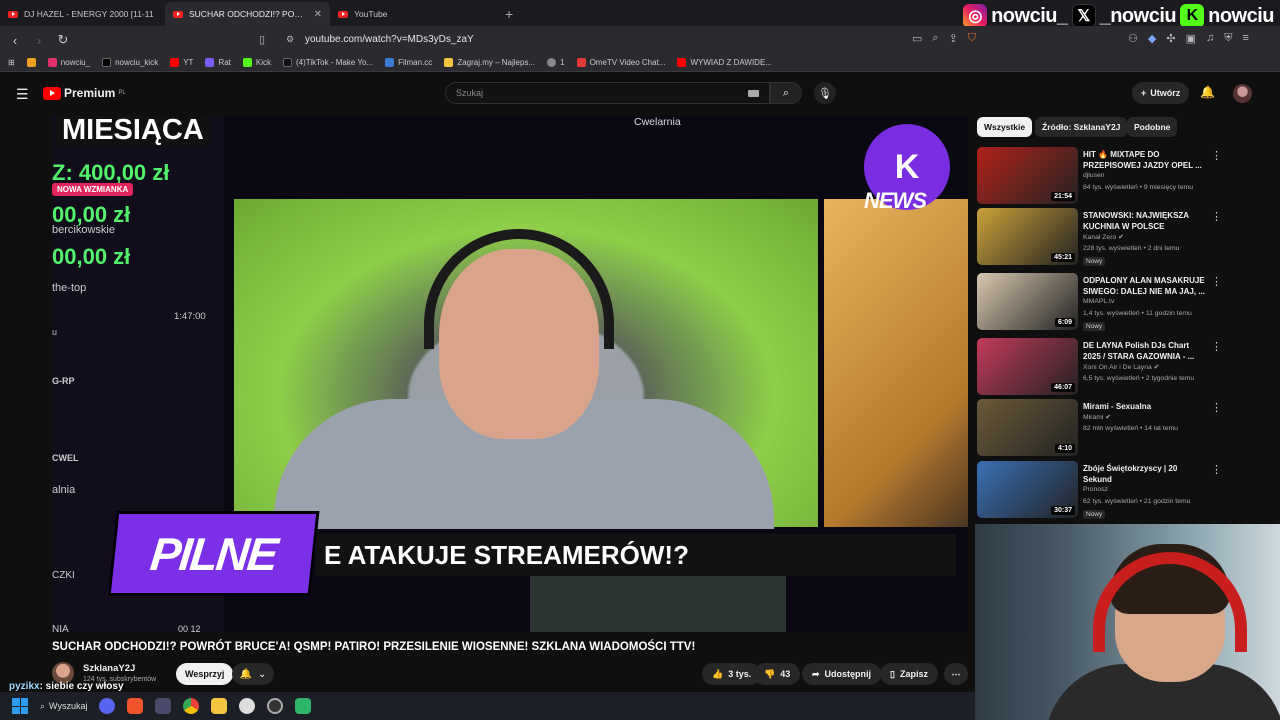  What do you see at coordinates (256, 62) in the screenshot?
I see `bookmark-item: Kick` at bounding box center [256, 62].